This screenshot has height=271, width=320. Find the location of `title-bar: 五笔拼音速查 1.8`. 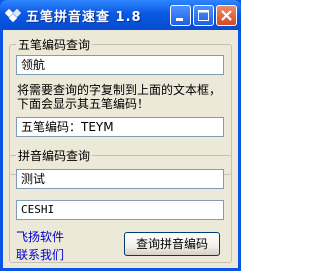

title-bar: 五笔拼音速查 1.8 is located at coordinates (120, 15).